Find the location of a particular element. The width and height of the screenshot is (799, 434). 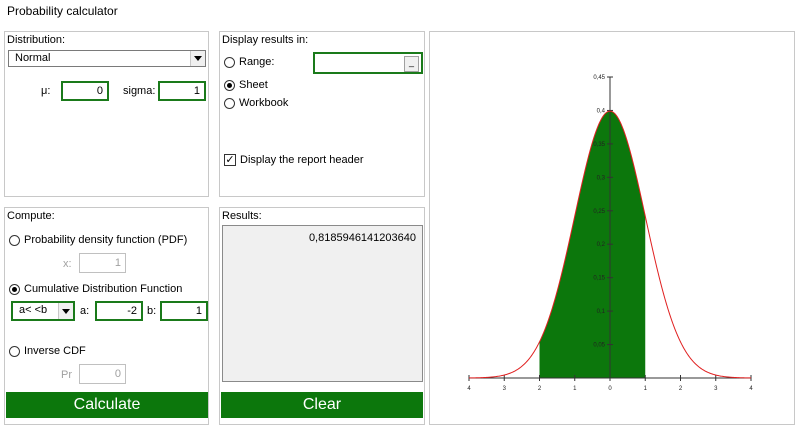

range-label: Range: is located at coordinates (257, 62).